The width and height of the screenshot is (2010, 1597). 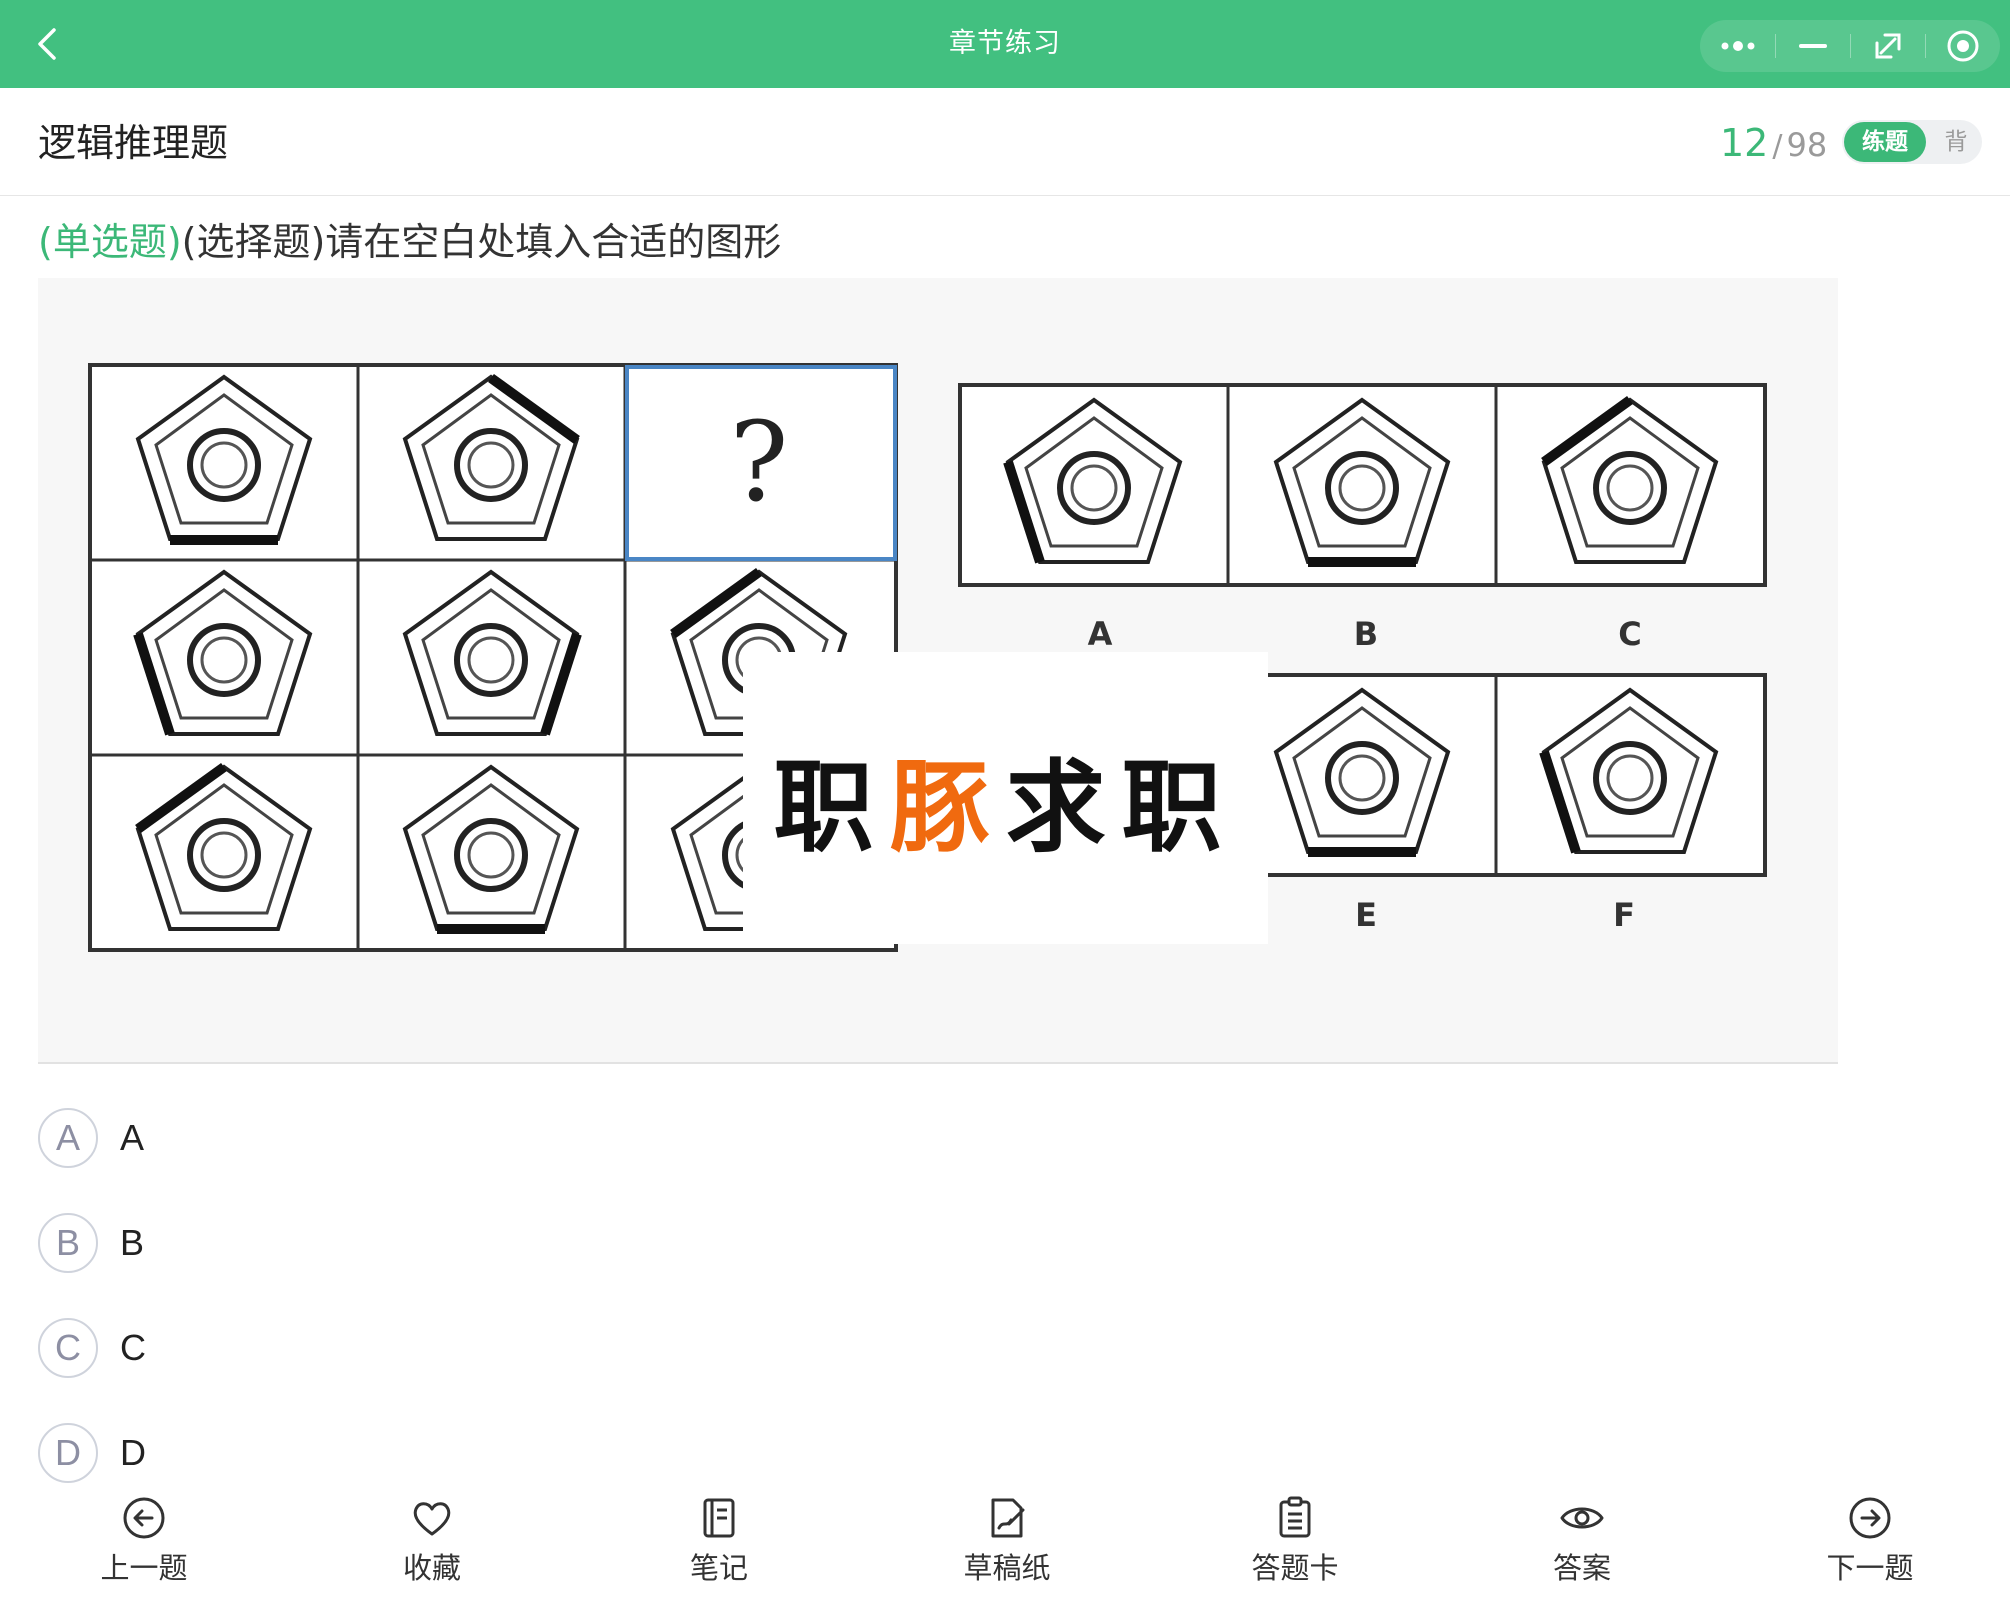 I want to click on show-answer-button: 答案, so click(x=1582, y=1544).